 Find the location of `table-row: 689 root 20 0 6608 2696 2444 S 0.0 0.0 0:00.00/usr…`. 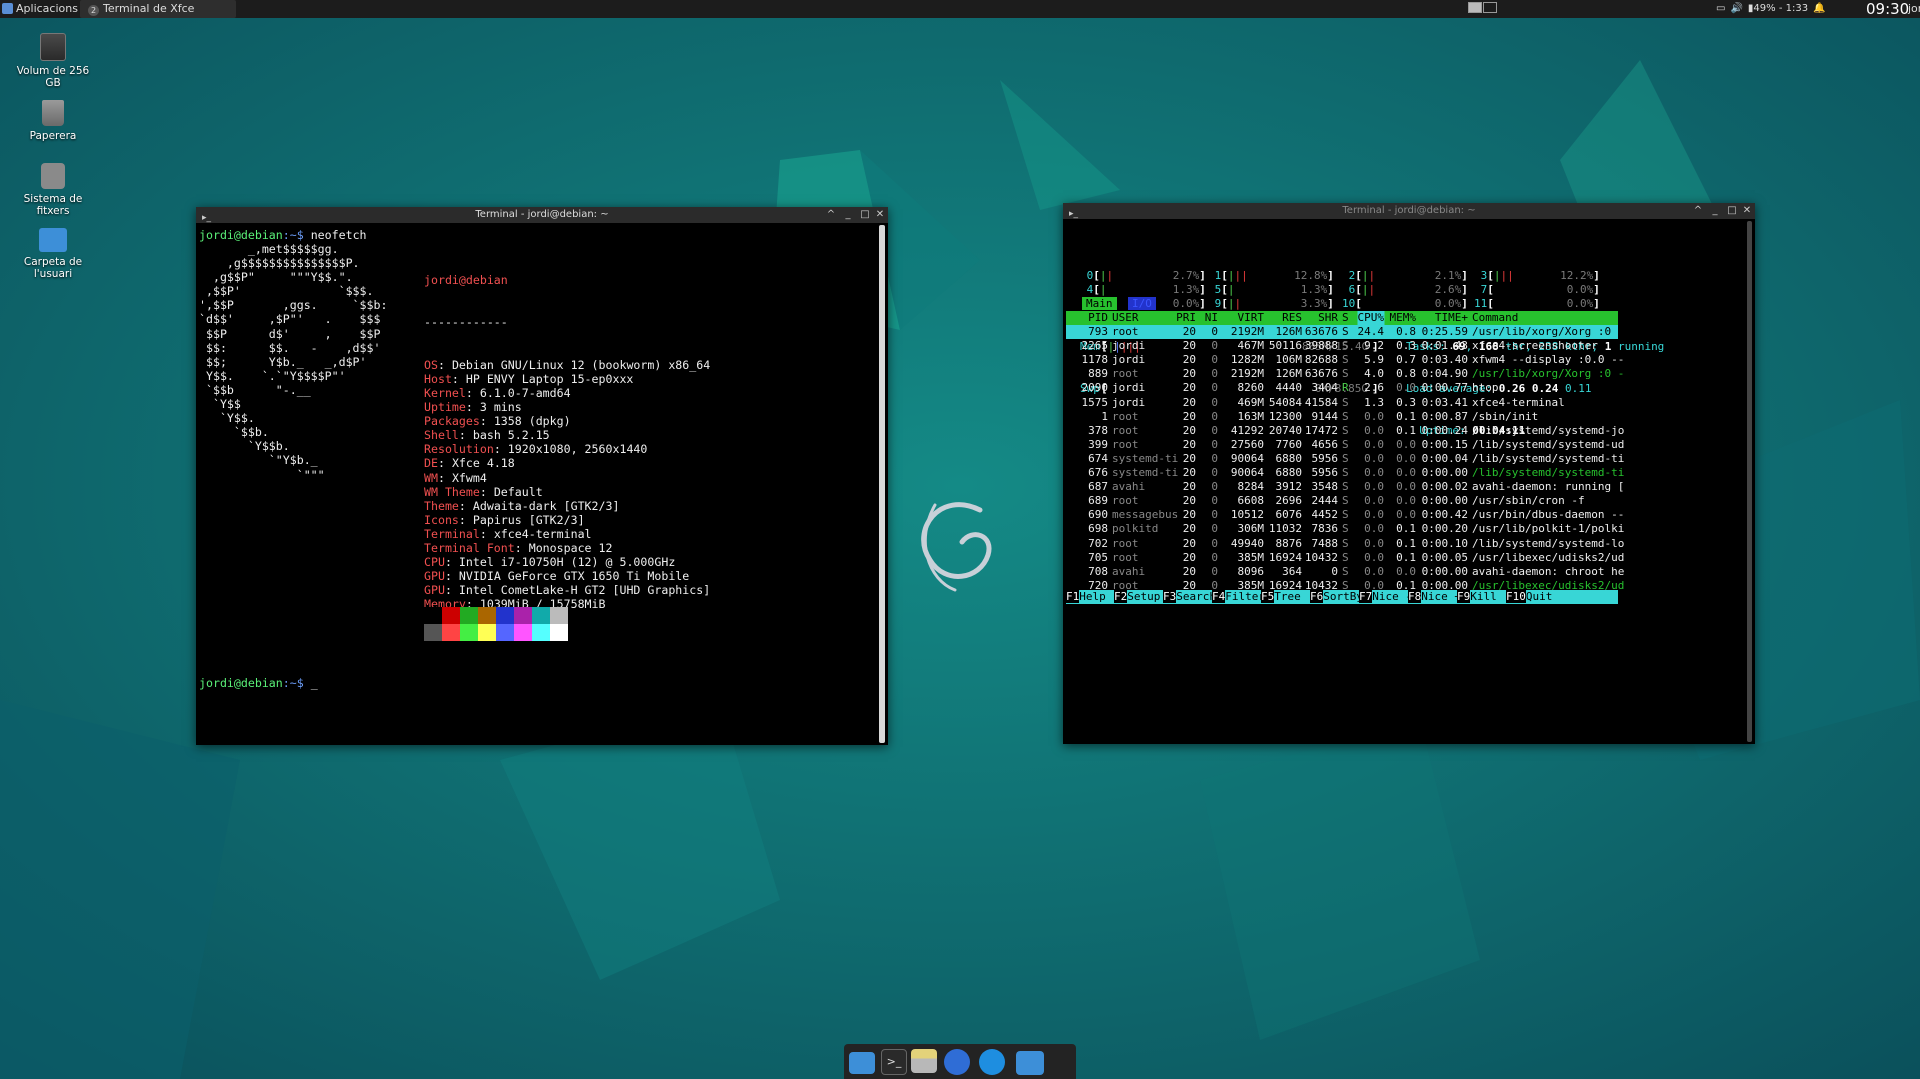

table-row: 689 root 20 0 6608 2696 2444 S 0.0 0.0 0:00.00/usr… is located at coordinates (1342, 501).